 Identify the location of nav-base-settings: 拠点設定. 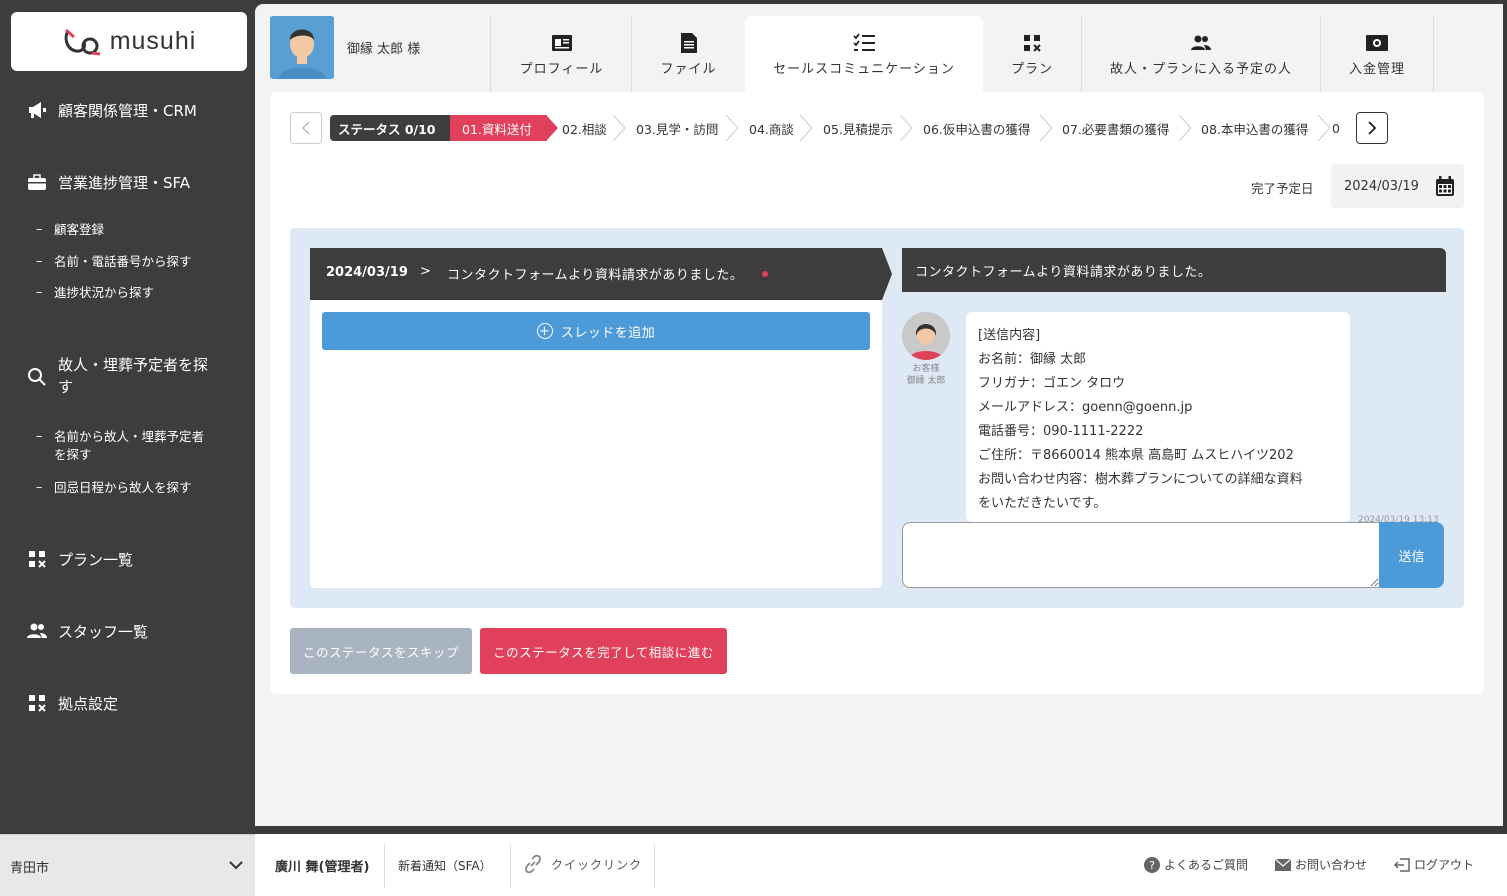
(72, 703).